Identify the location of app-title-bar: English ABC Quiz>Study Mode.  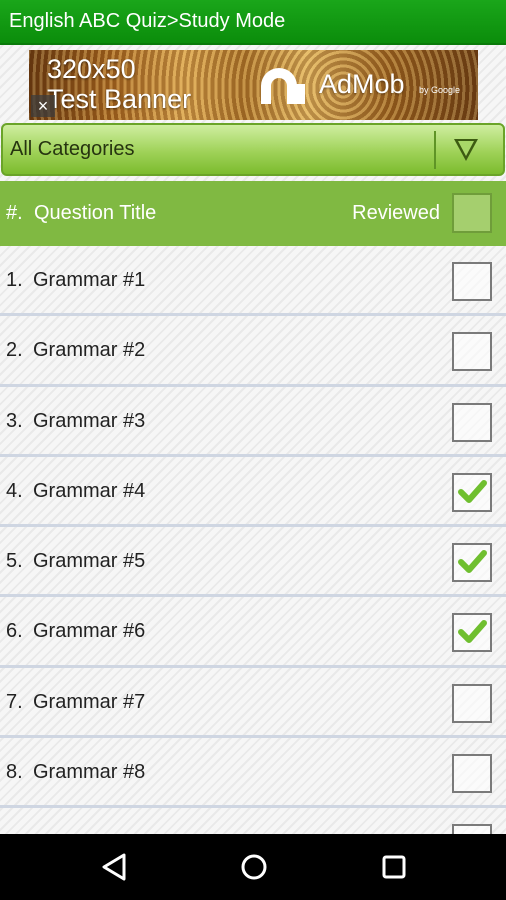
(253, 22).